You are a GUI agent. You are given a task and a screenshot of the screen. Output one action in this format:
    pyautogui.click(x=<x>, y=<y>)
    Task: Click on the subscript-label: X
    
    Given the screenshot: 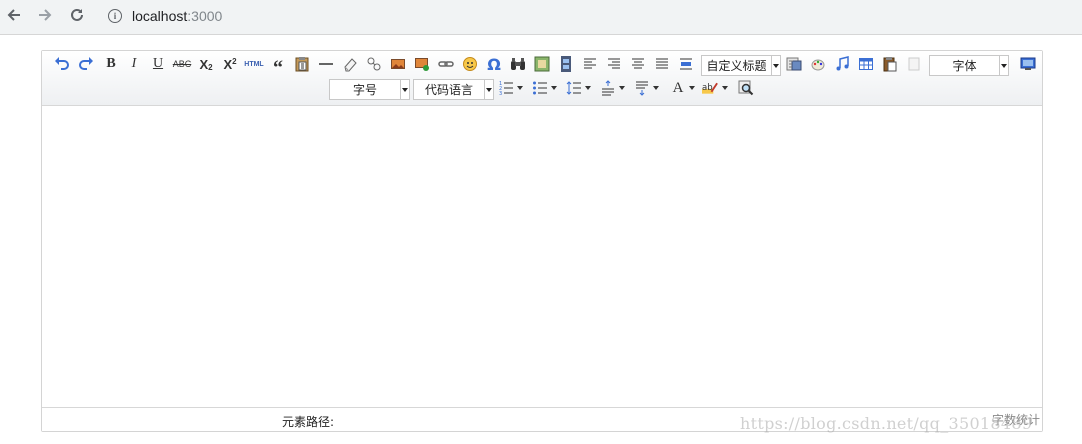 What is the action you would take?
    pyautogui.click(x=204, y=64)
    